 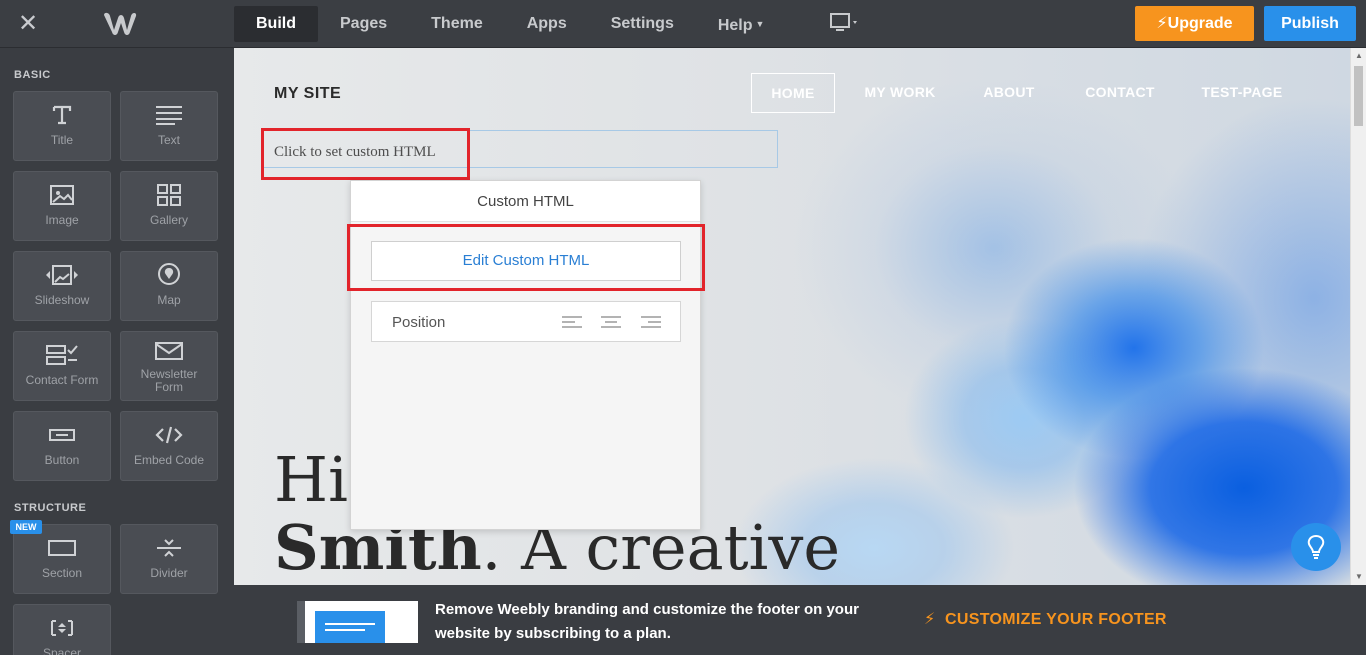 I want to click on tile-button-label: Button, so click(x=62, y=460).